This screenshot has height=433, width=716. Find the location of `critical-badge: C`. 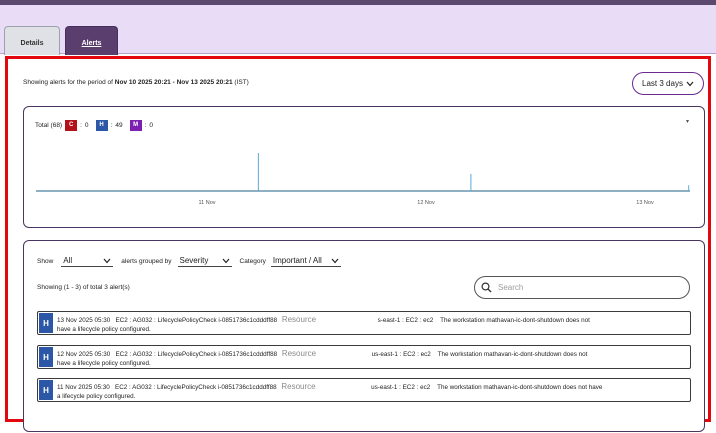

critical-badge: C is located at coordinates (71, 125).